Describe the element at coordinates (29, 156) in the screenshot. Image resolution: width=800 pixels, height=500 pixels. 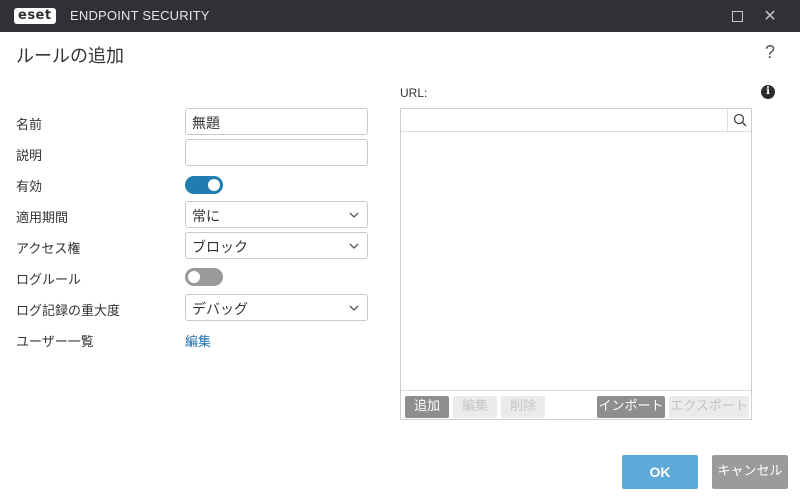
I see `description-label: 説明` at that location.